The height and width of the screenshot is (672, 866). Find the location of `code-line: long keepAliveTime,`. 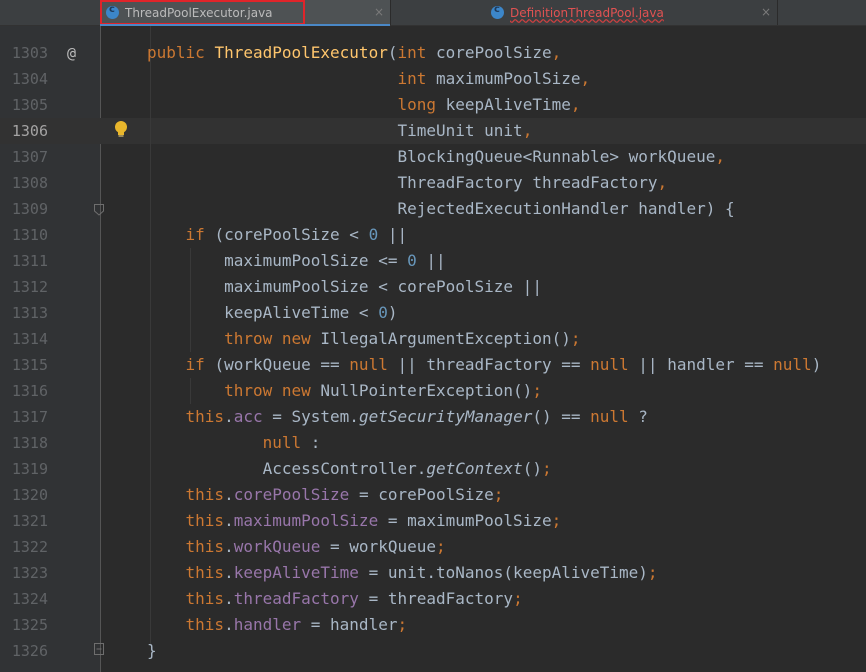

code-line: long keepAliveTime, is located at coordinates (364, 105).